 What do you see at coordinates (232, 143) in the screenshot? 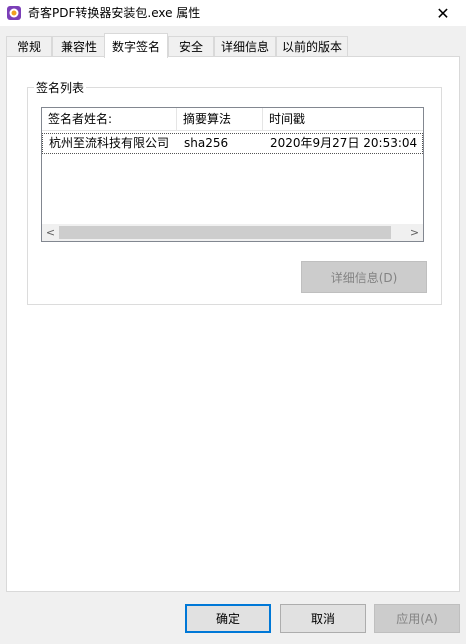
I see `table-row: 杭州至流科技有限公司 sha256 2020年9月27日 20:53:04` at bounding box center [232, 143].